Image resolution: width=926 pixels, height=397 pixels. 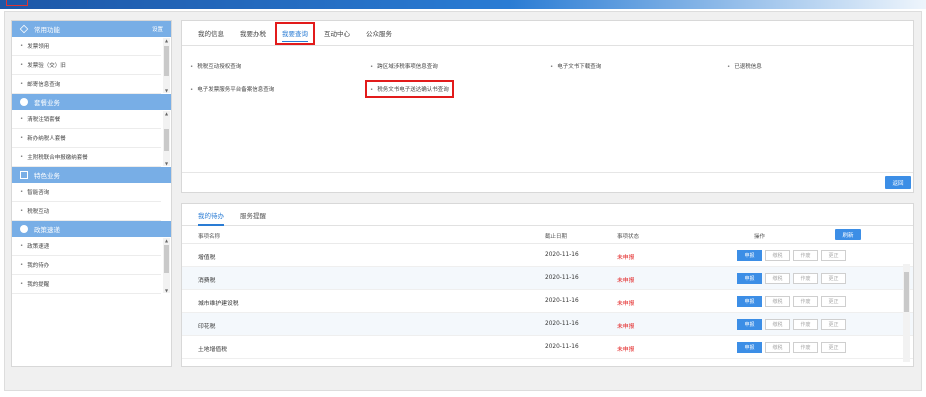 What do you see at coordinates (47, 30) in the screenshot?
I see `sidebar-section-title: 常用功能` at bounding box center [47, 30].